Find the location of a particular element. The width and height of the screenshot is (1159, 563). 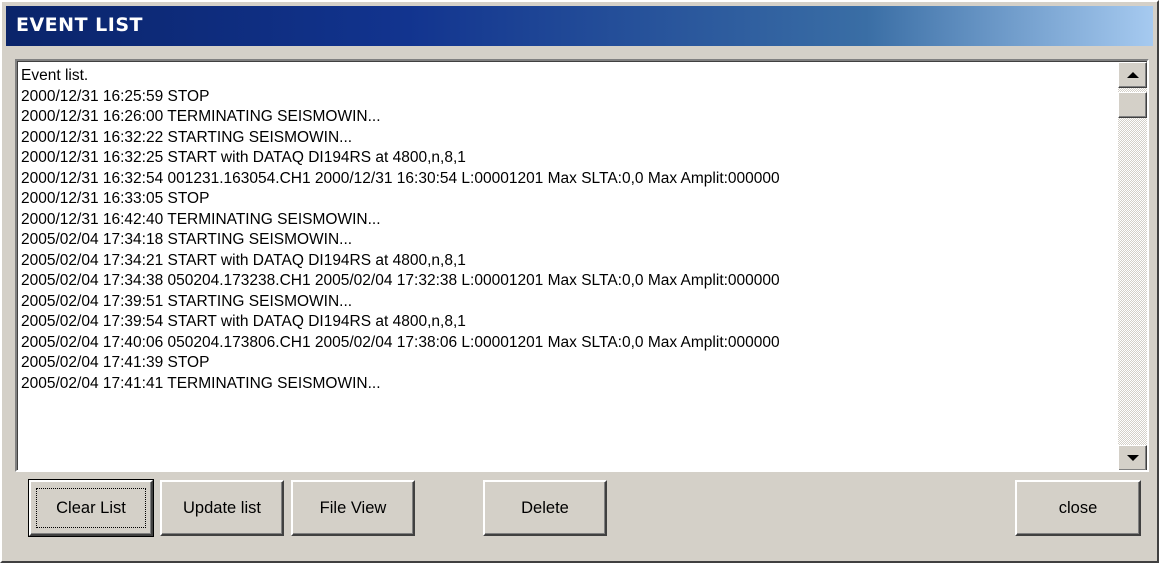

scroll-thumb is located at coordinates (1132, 105).